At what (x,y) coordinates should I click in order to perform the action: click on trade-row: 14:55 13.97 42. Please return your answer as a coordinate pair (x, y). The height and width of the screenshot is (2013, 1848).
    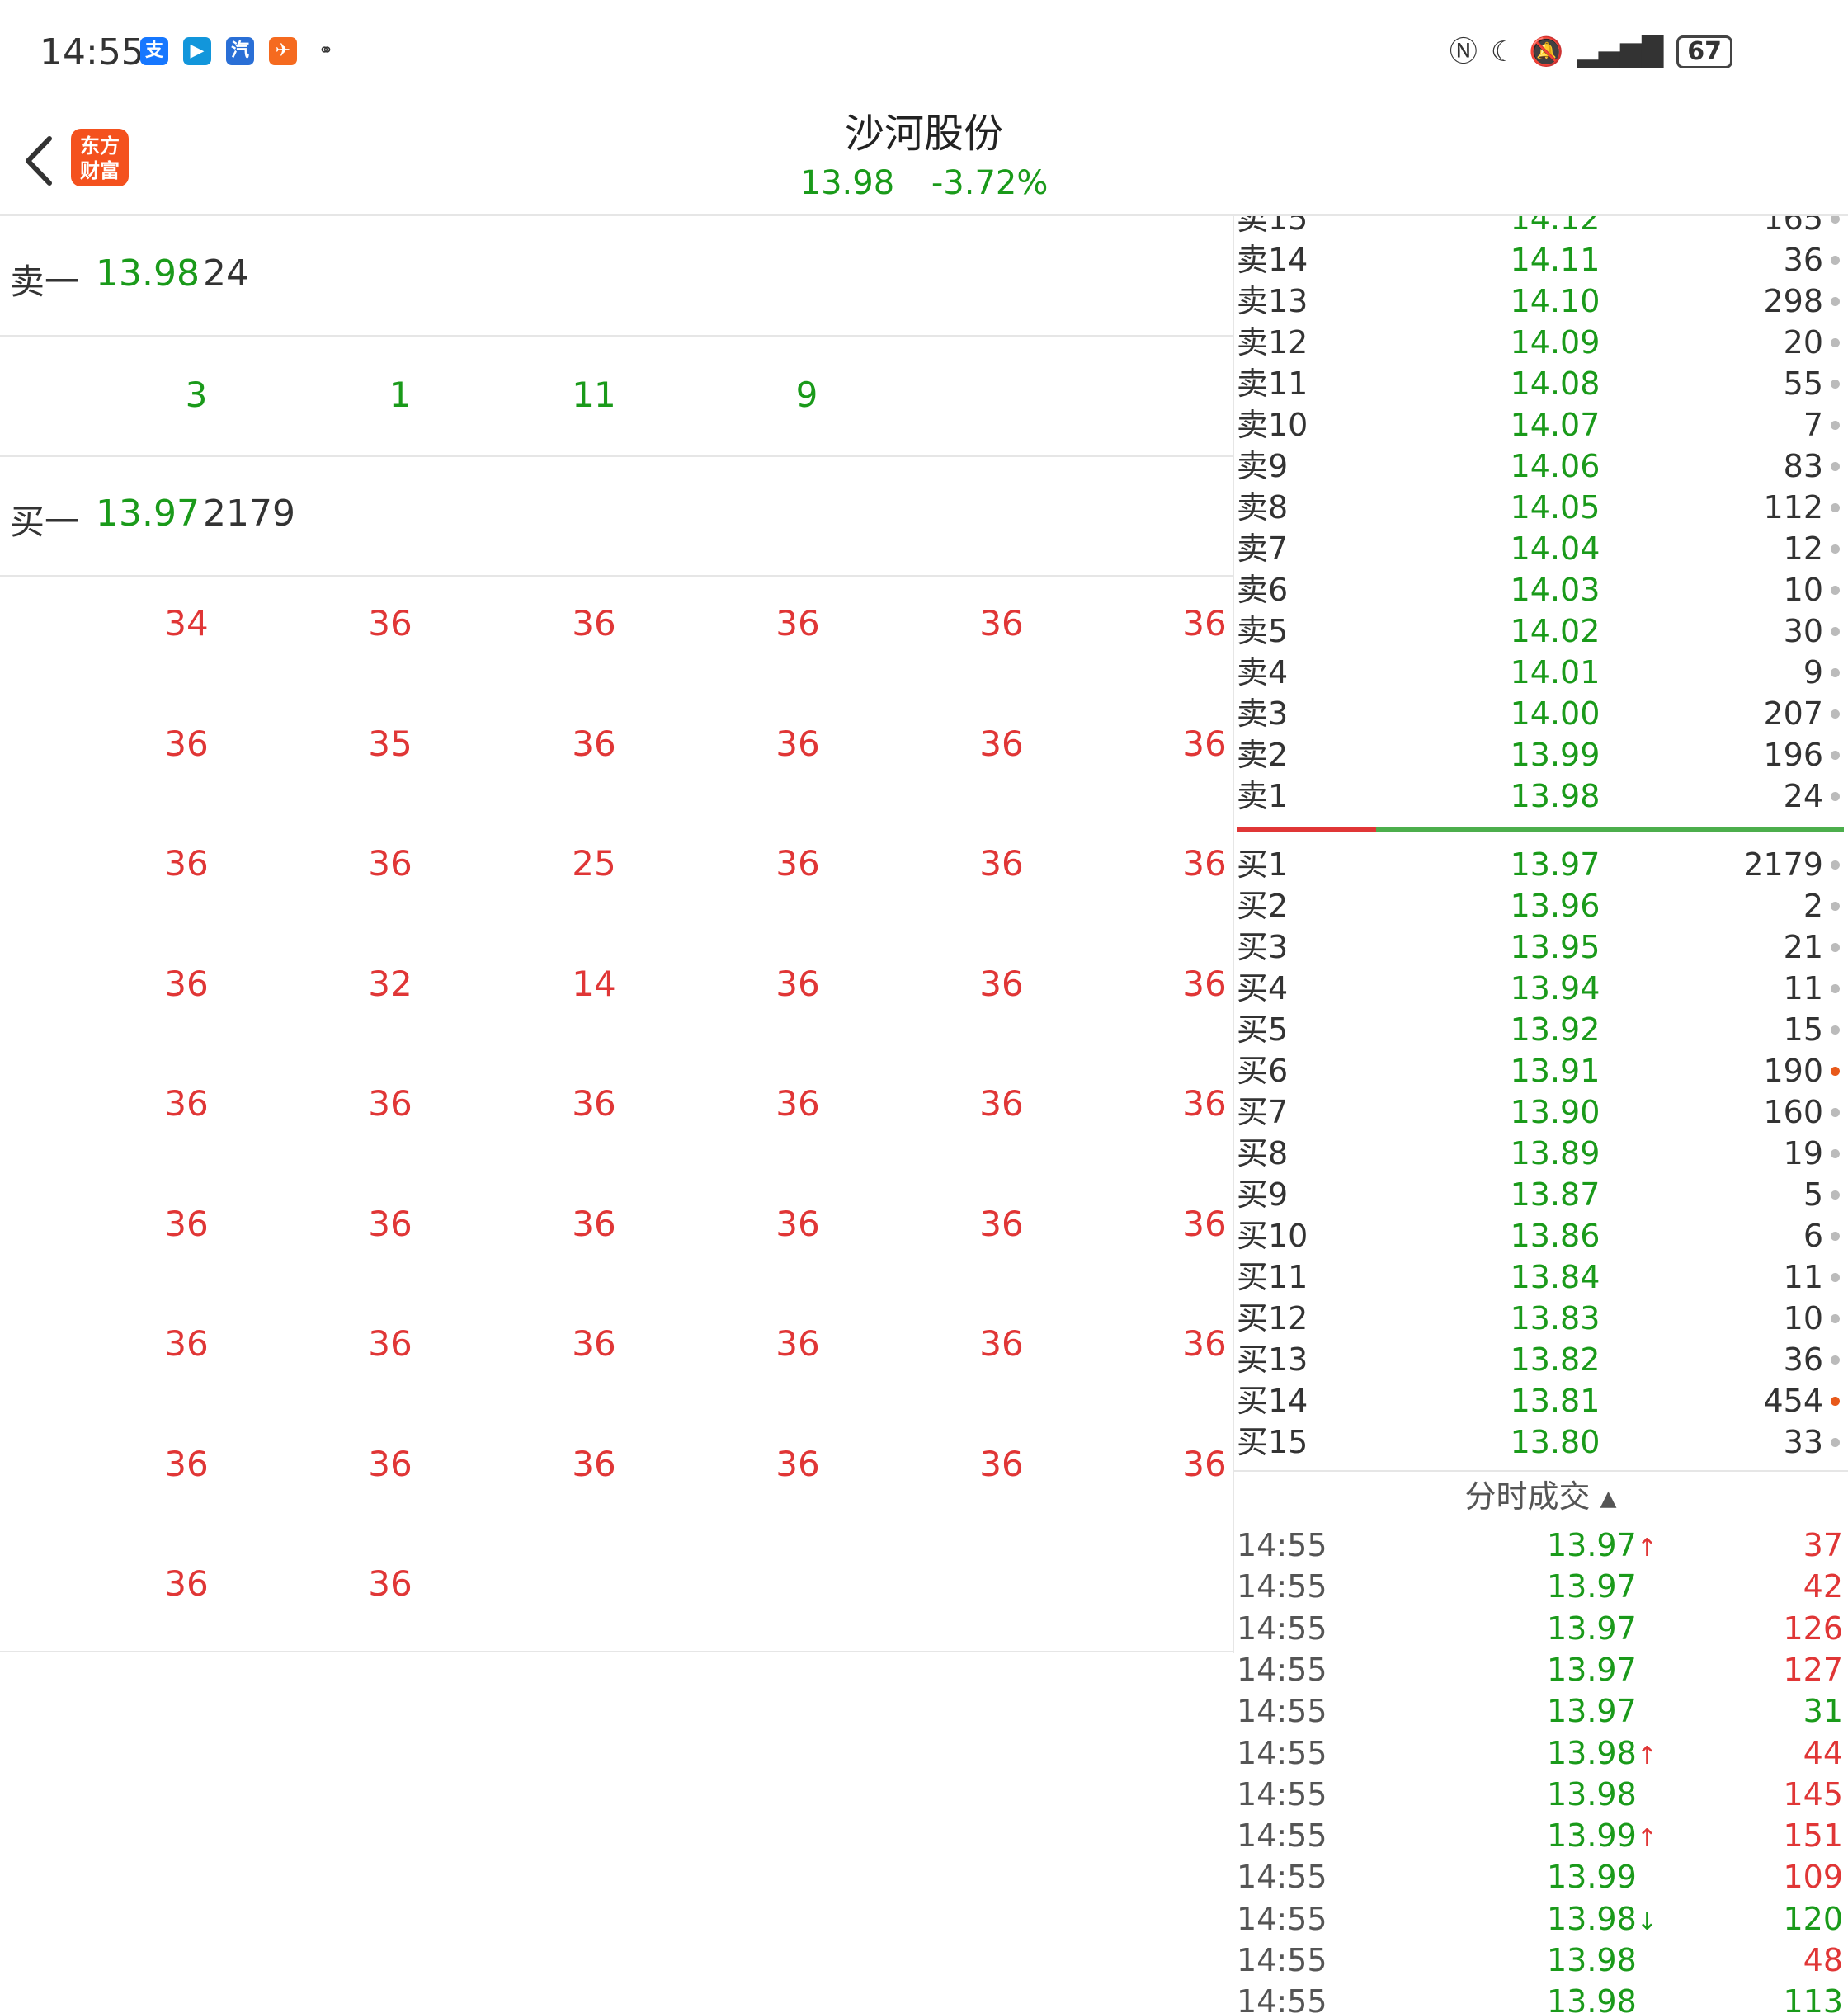
    Looking at the image, I should click on (1540, 1586).